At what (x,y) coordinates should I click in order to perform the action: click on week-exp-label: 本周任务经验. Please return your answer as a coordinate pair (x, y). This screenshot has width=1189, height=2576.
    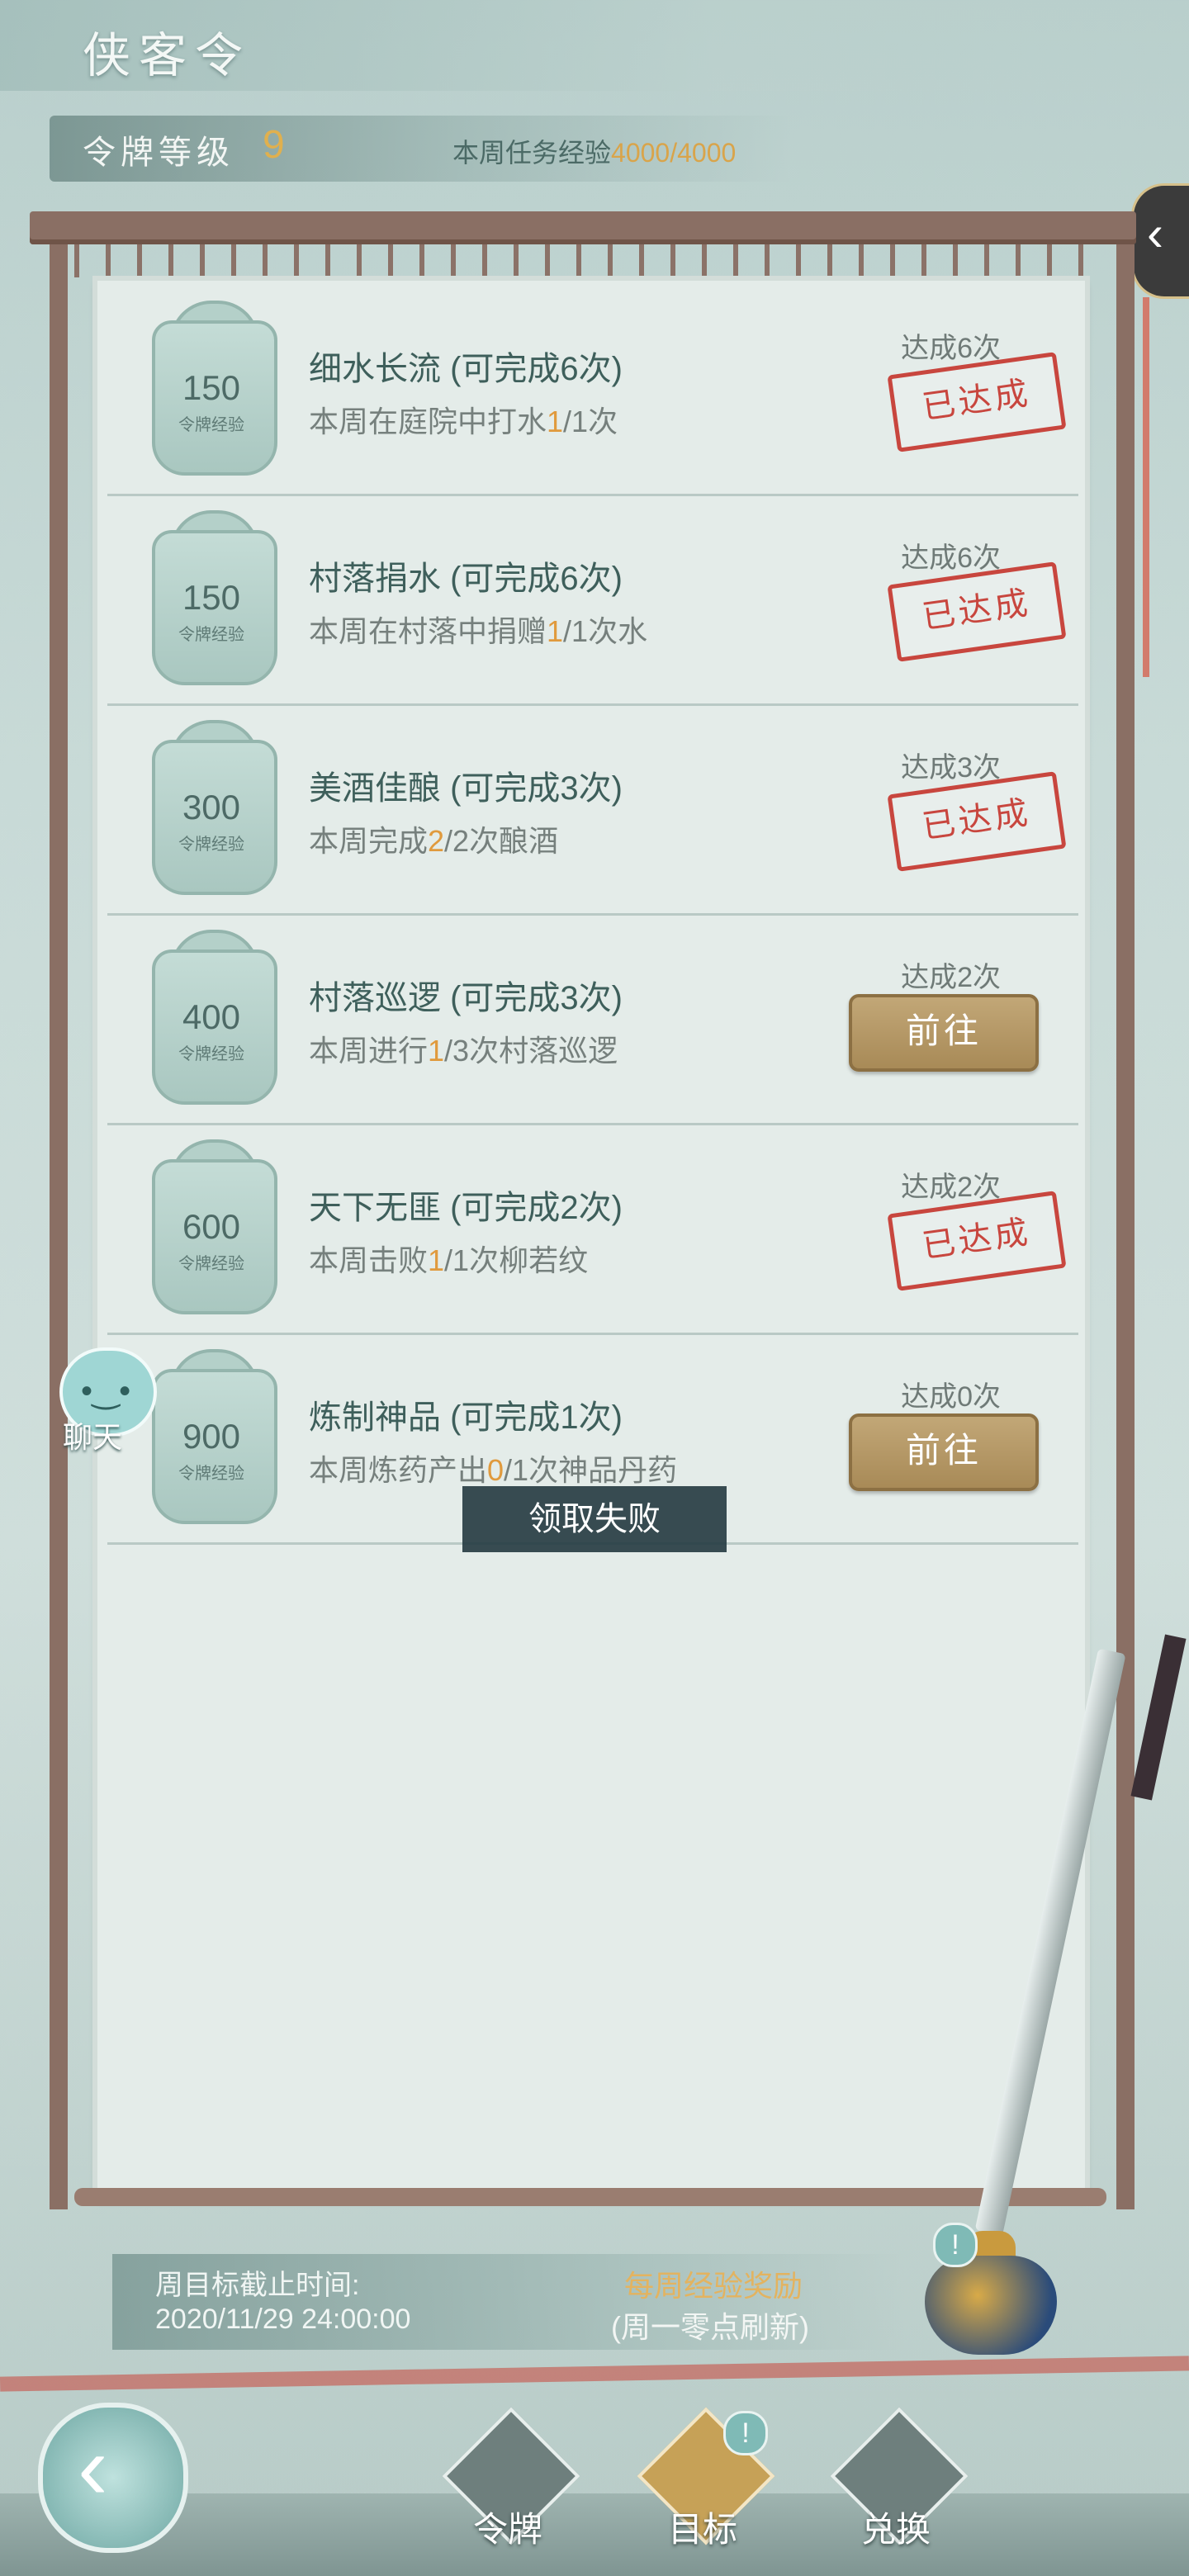
    Looking at the image, I should click on (532, 153).